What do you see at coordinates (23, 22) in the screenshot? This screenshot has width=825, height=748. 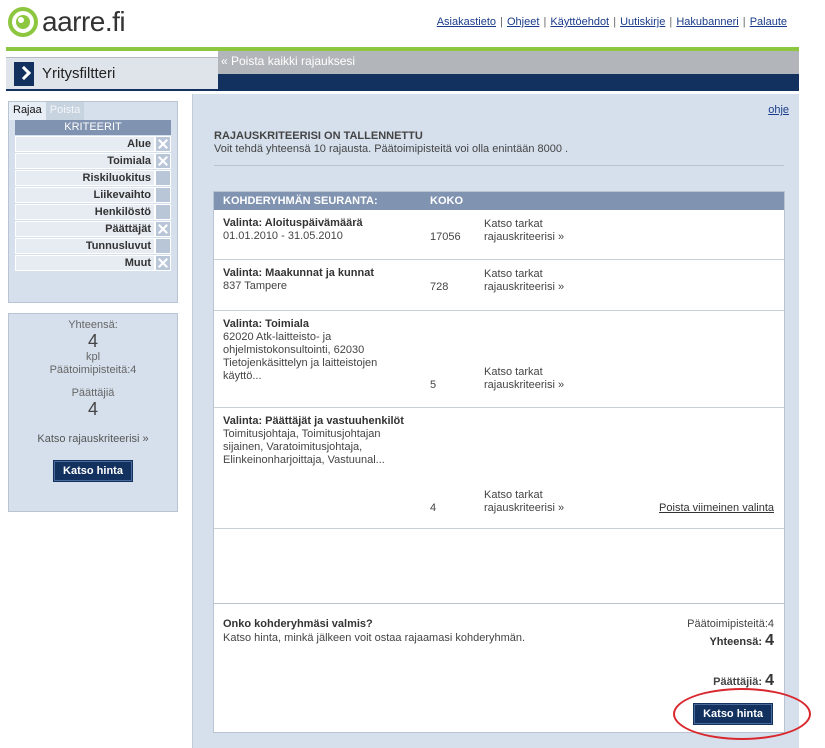 I see `aarre-logo-icon` at bounding box center [23, 22].